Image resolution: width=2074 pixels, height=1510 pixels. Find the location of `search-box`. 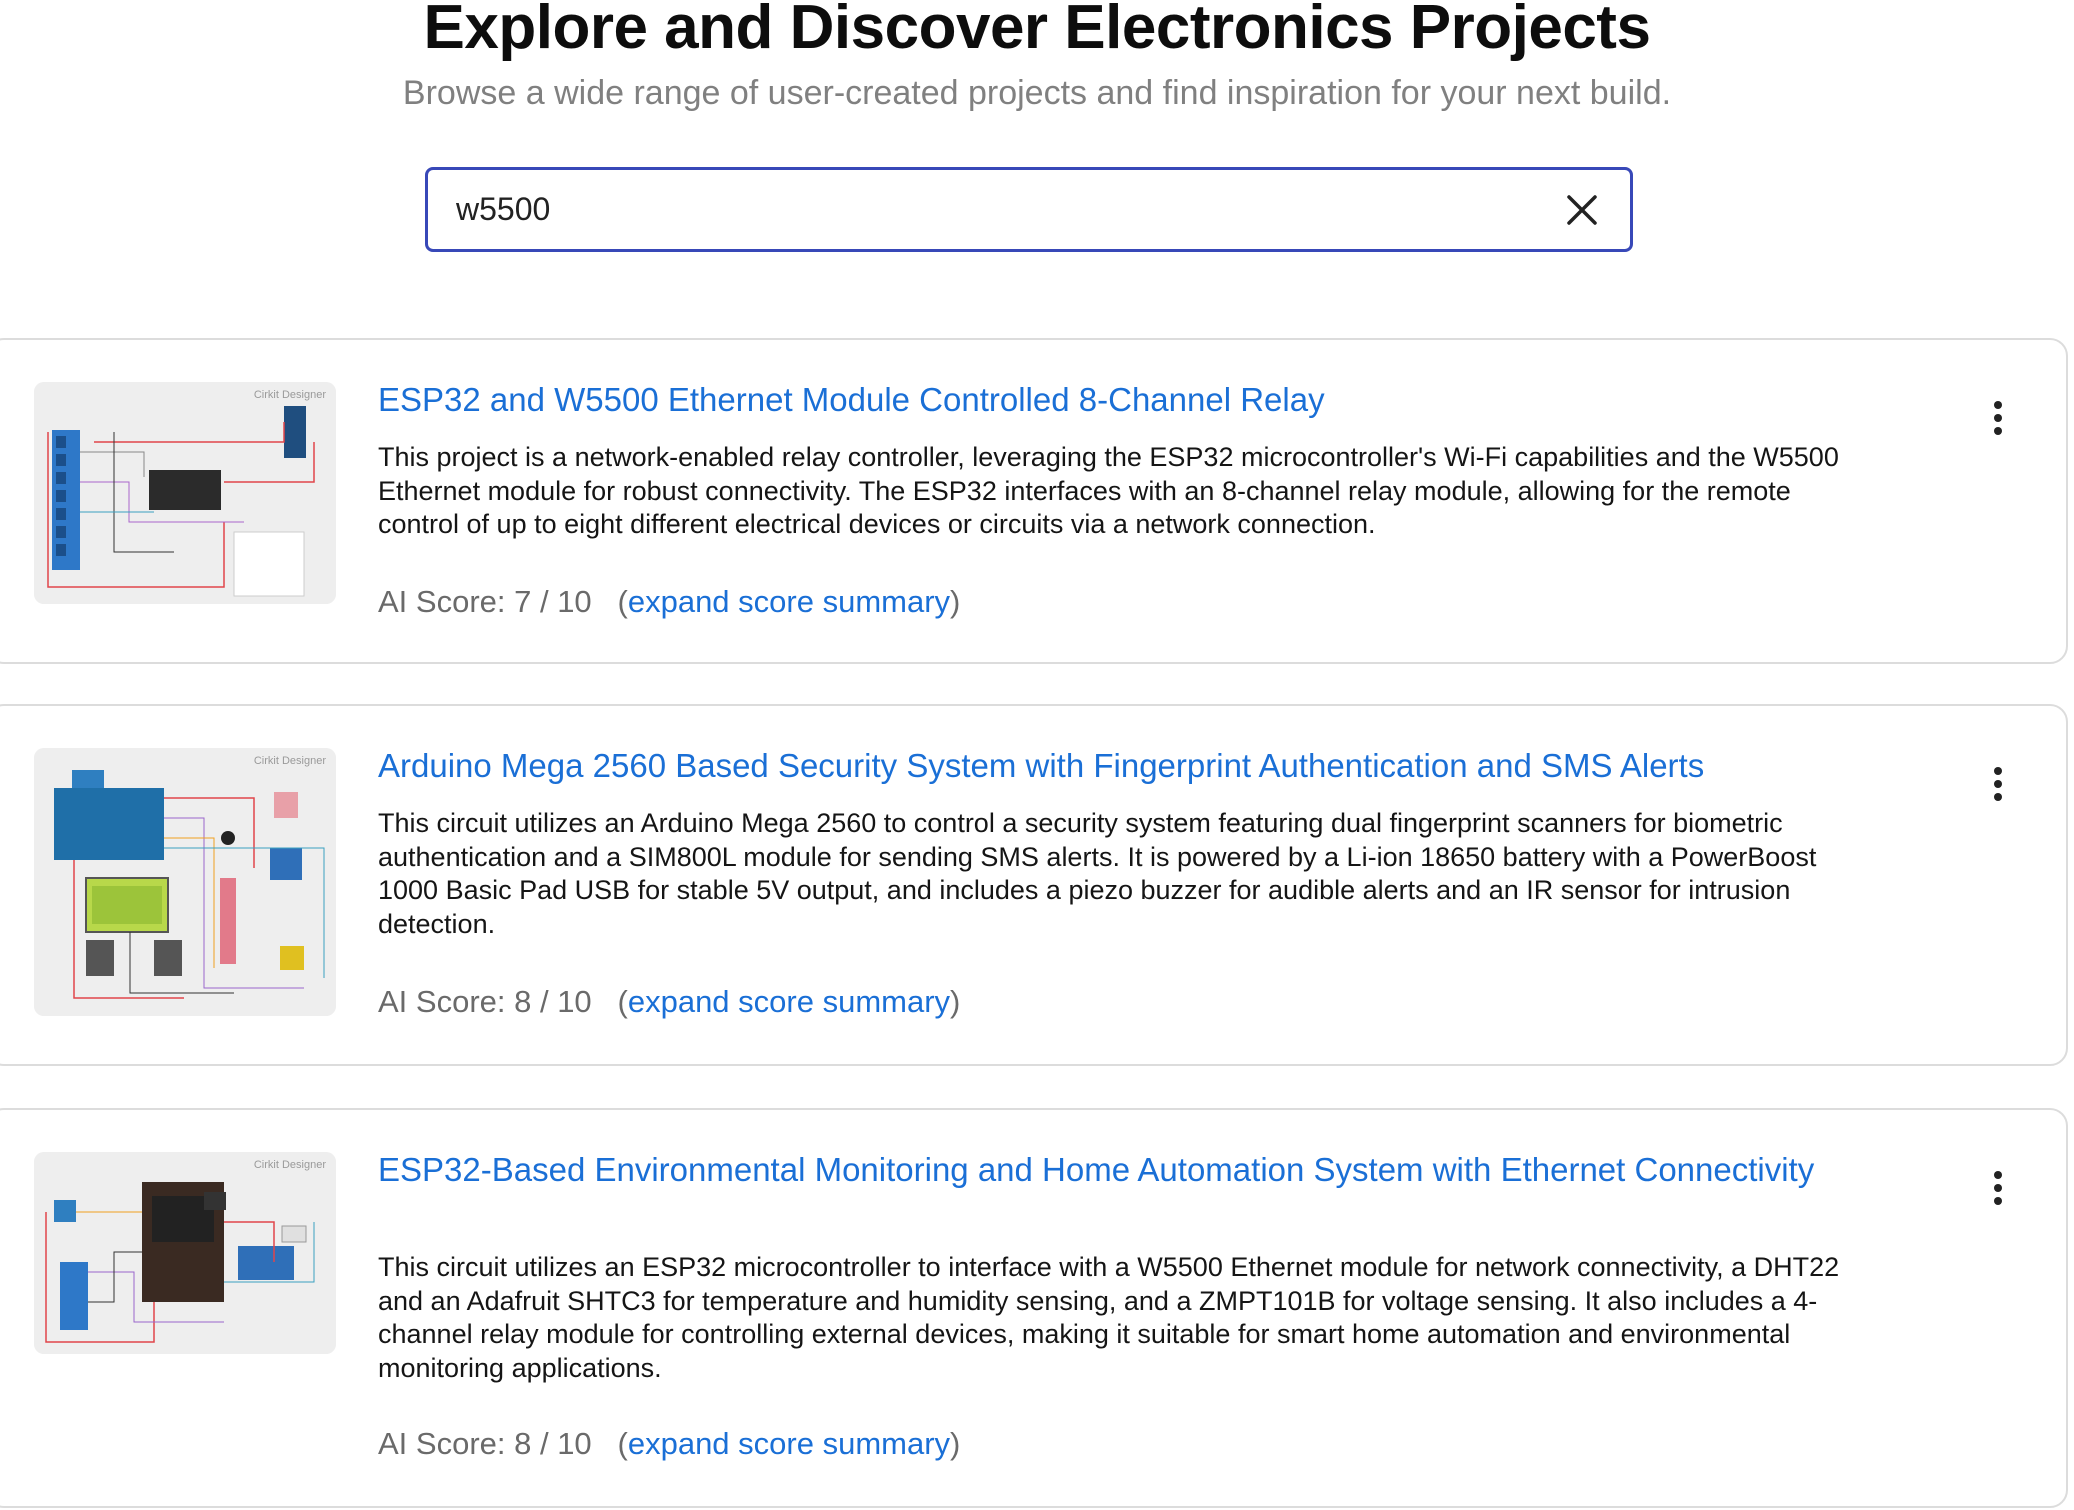

search-box is located at coordinates (1029, 209).